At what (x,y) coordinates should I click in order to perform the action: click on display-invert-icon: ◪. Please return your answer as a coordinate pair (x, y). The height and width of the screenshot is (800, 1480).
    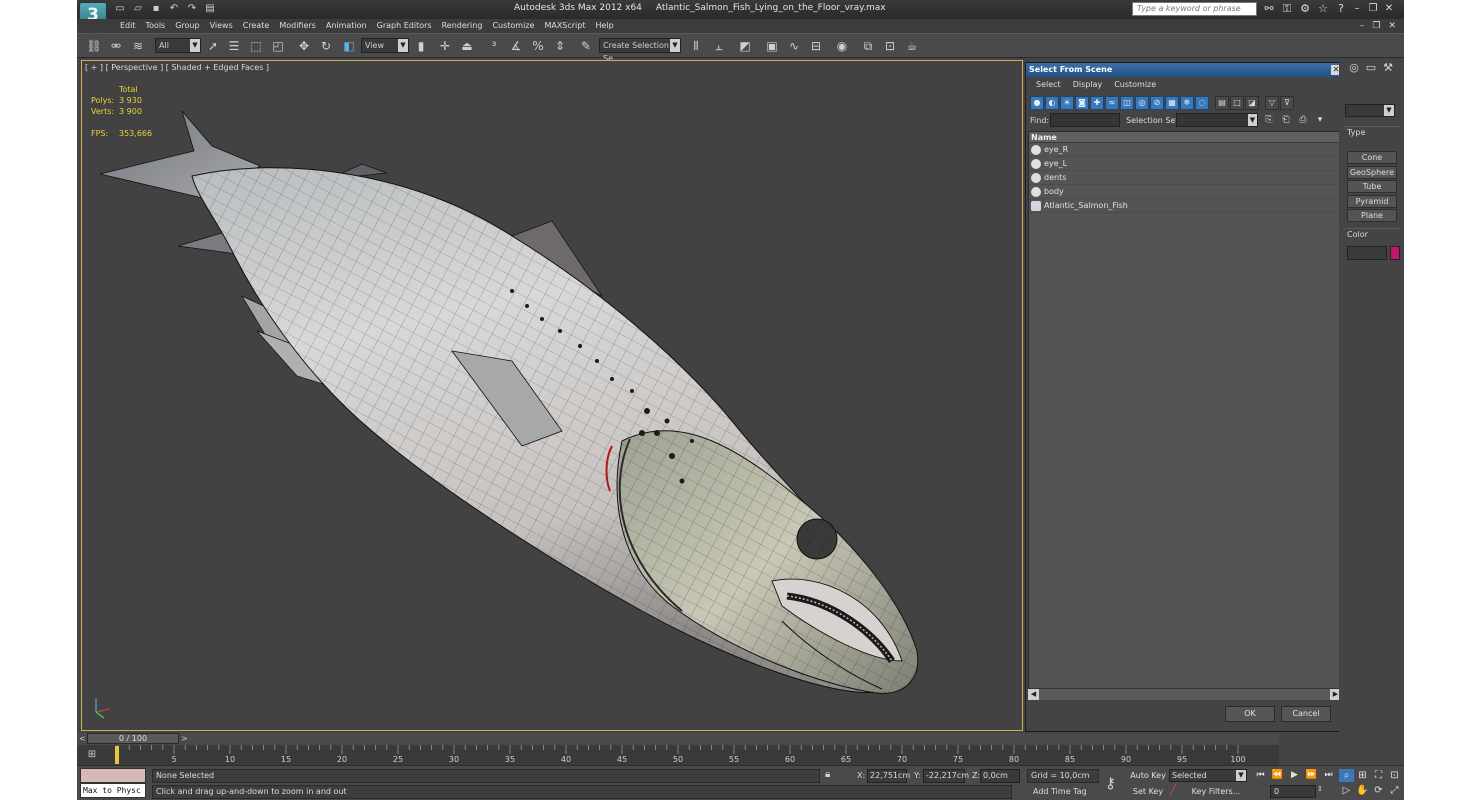
    Looking at the image, I should click on (1252, 103).